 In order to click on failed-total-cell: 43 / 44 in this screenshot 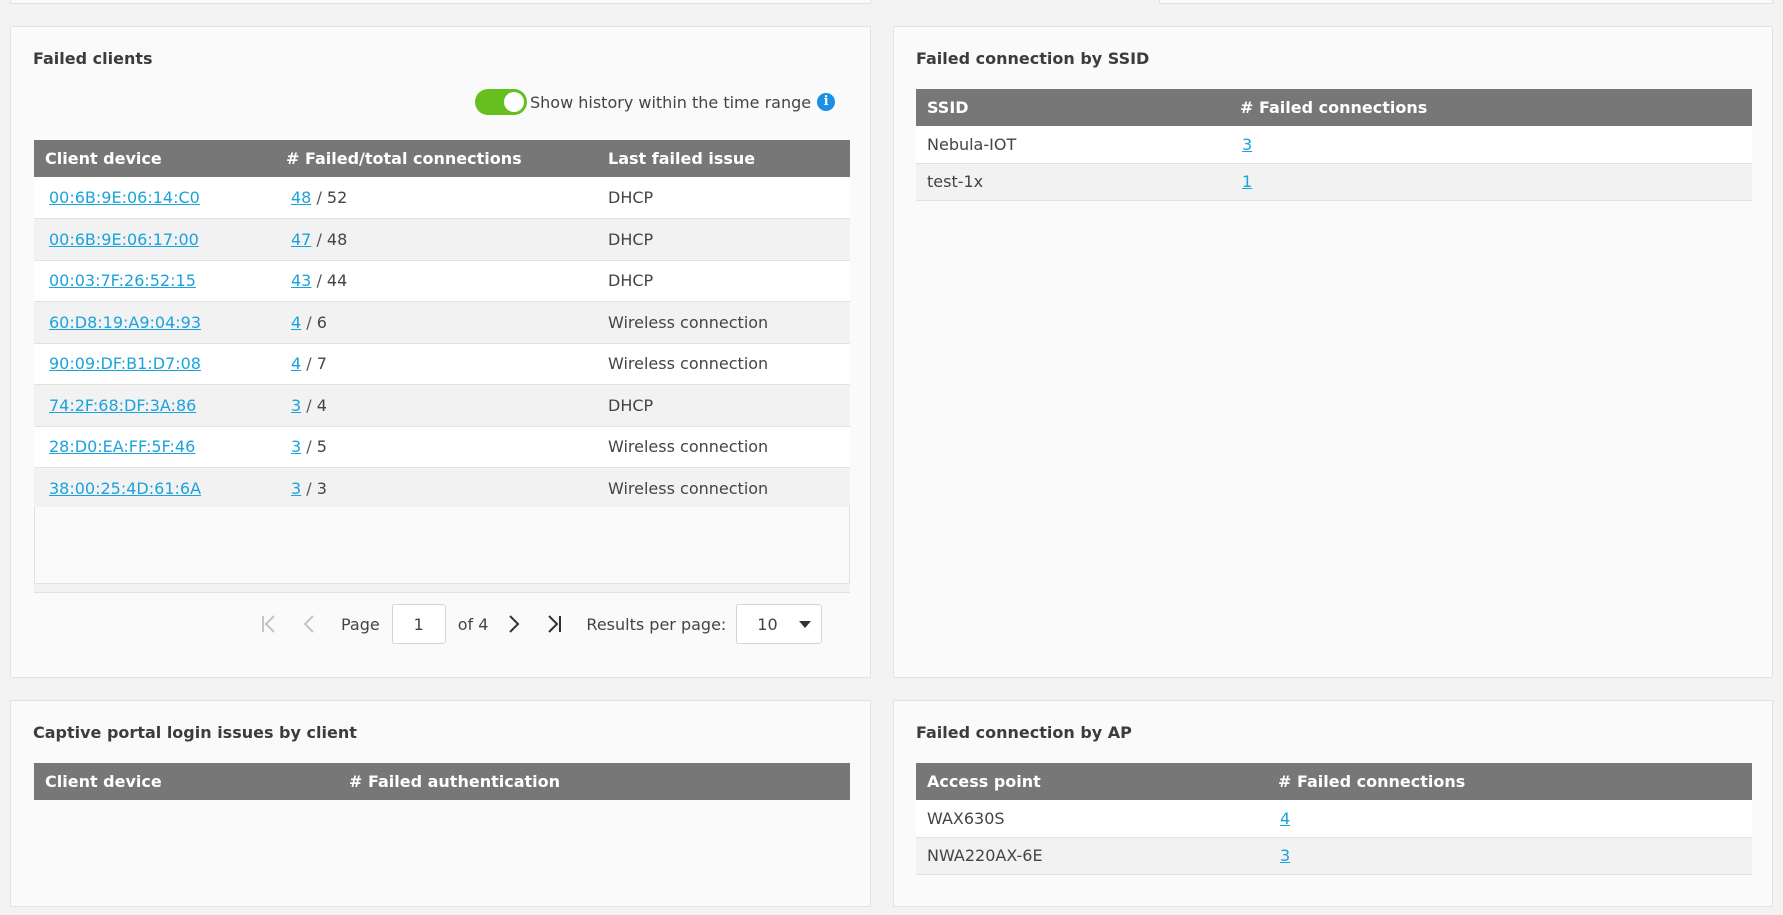, I will do `click(436, 281)`.